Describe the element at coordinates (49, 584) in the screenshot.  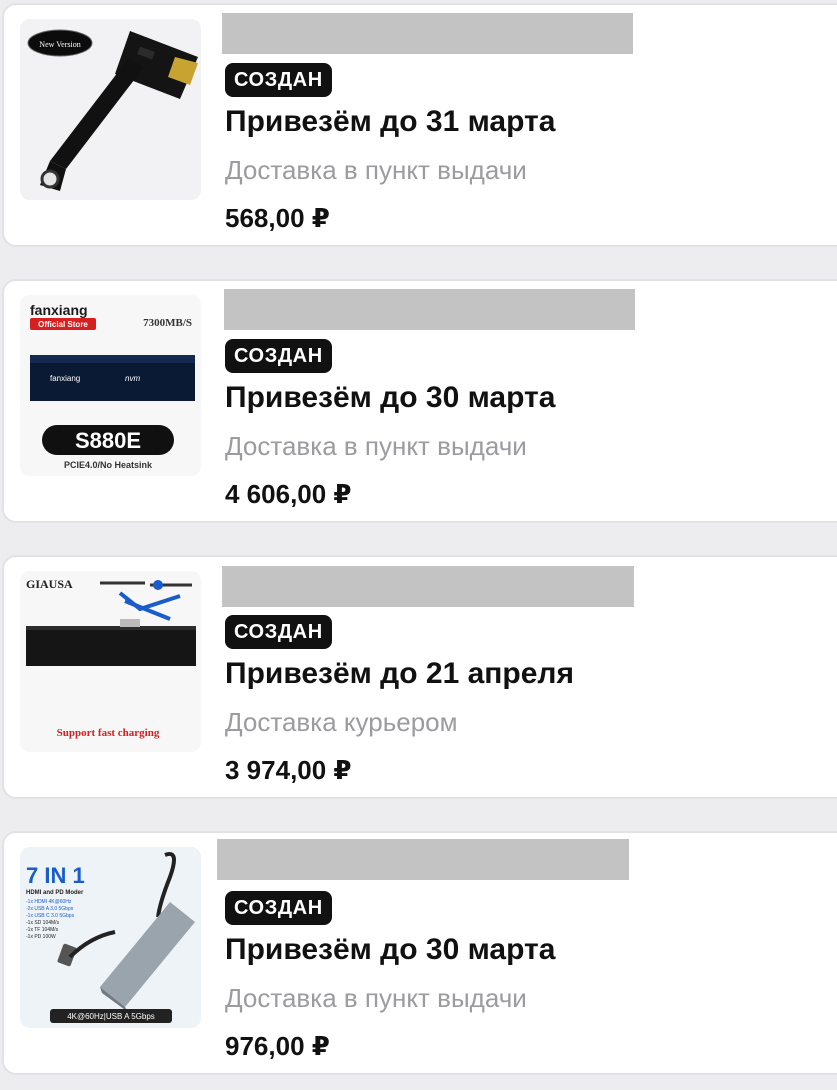
I see `image-brand: GIAUSA` at that location.